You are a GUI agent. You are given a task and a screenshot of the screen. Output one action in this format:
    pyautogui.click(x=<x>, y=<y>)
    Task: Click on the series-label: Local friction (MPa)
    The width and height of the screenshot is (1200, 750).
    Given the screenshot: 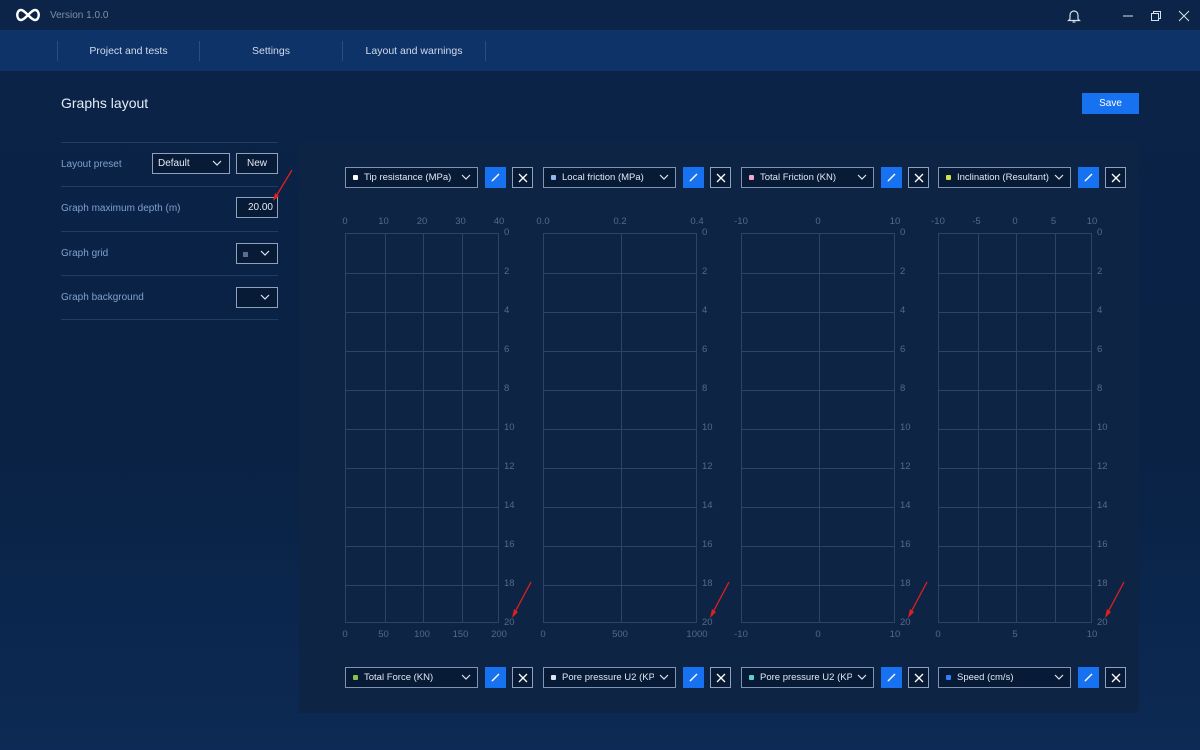 What is the action you would take?
    pyautogui.click(x=603, y=177)
    